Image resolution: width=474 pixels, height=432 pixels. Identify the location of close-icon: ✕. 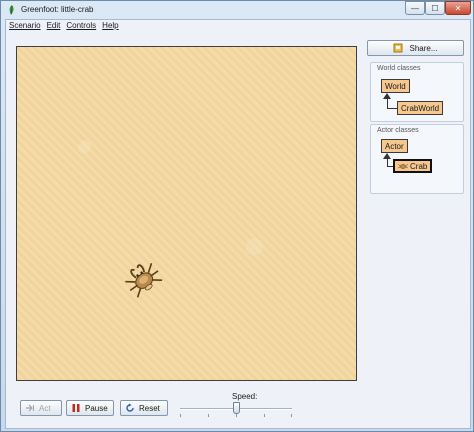
(458, 8).